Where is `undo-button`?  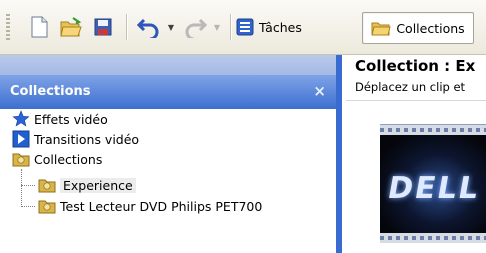
undo-button is located at coordinates (149, 27).